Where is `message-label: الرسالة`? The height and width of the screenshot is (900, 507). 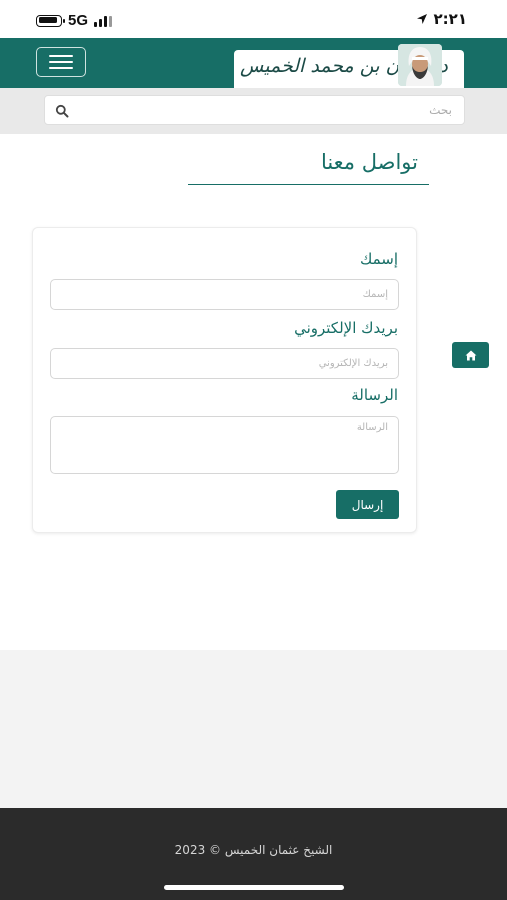
message-label: الرسالة is located at coordinates (374, 395).